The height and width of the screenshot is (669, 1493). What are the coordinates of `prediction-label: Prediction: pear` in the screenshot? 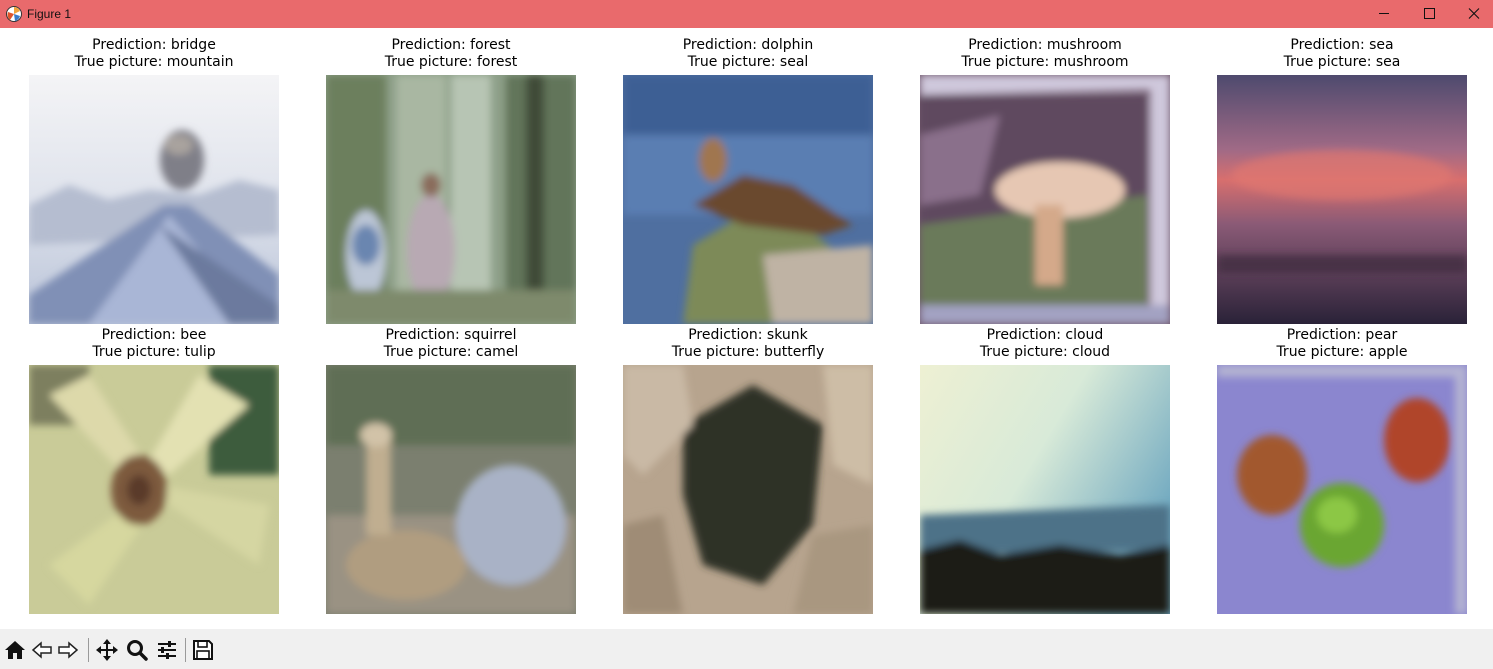 It's located at (1342, 335).